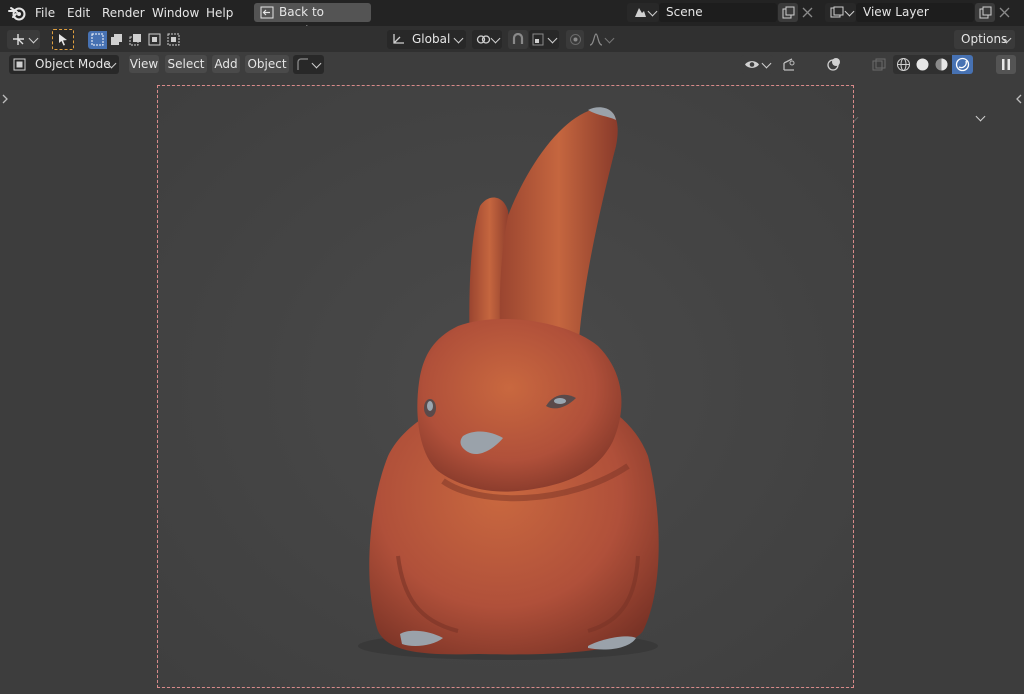 The width and height of the screenshot is (1024, 694). Describe the element at coordinates (941, 64) in the screenshot. I see `material-icon` at that location.